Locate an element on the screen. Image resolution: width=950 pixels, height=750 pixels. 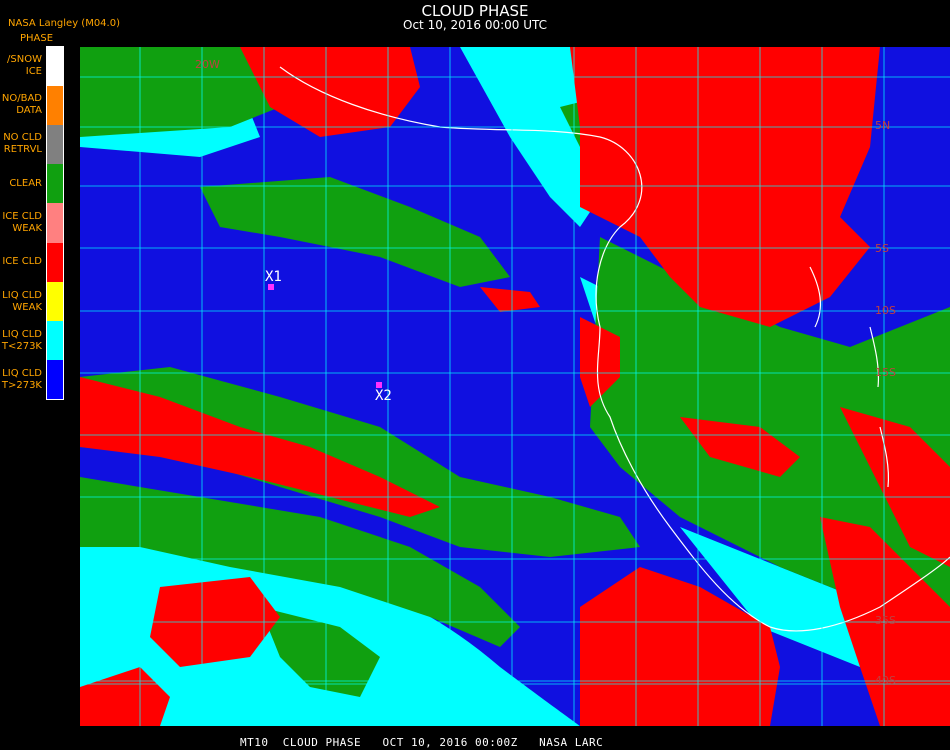
legend-label-line: T<273K is located at coordinates (21, 346).